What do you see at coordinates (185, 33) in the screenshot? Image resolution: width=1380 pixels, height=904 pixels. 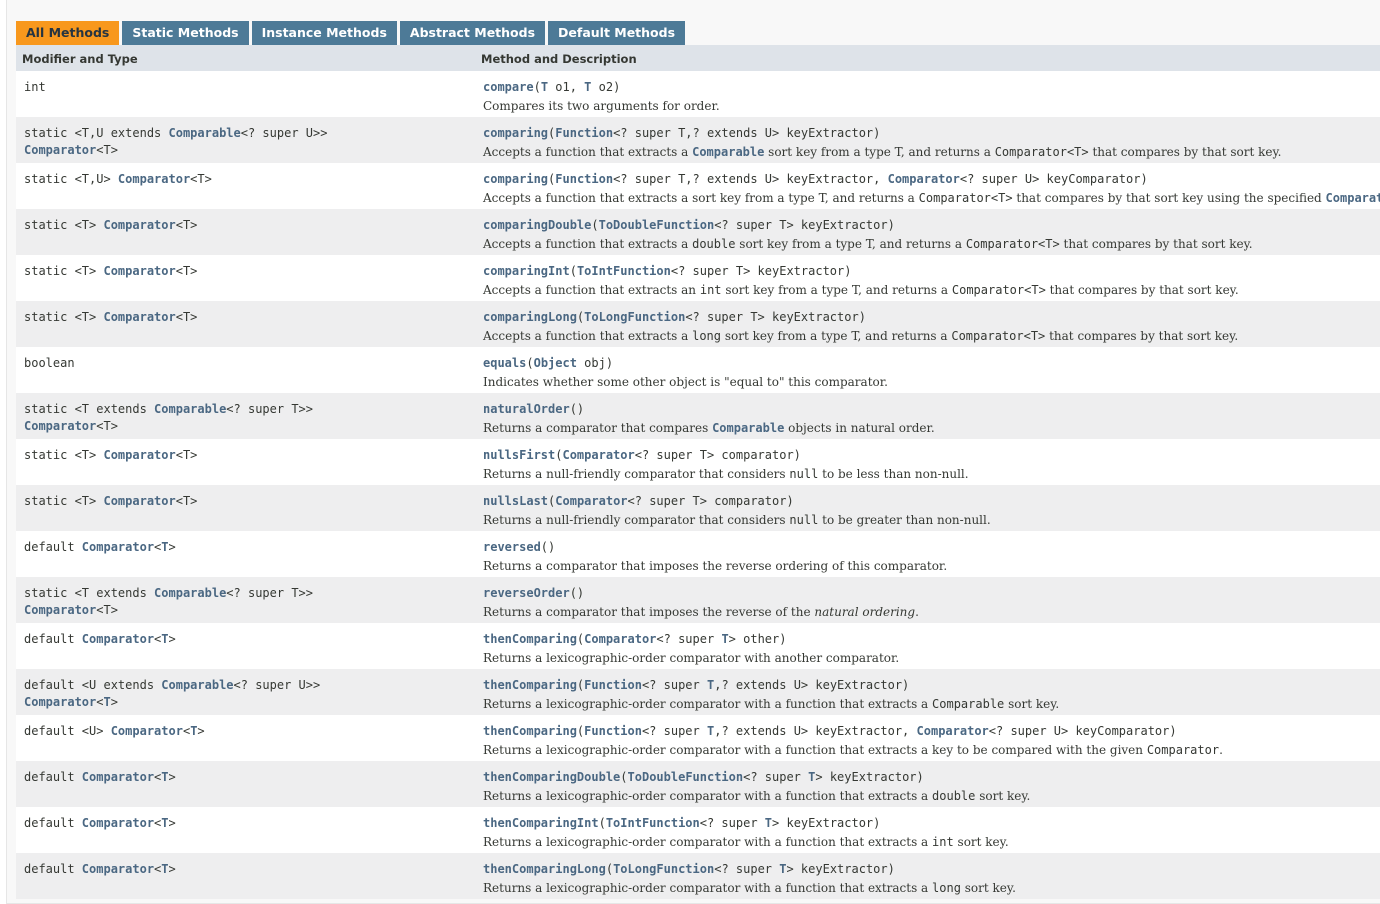 I see `tab-static-methods: Static Methods` at bounding box center [185, 33].